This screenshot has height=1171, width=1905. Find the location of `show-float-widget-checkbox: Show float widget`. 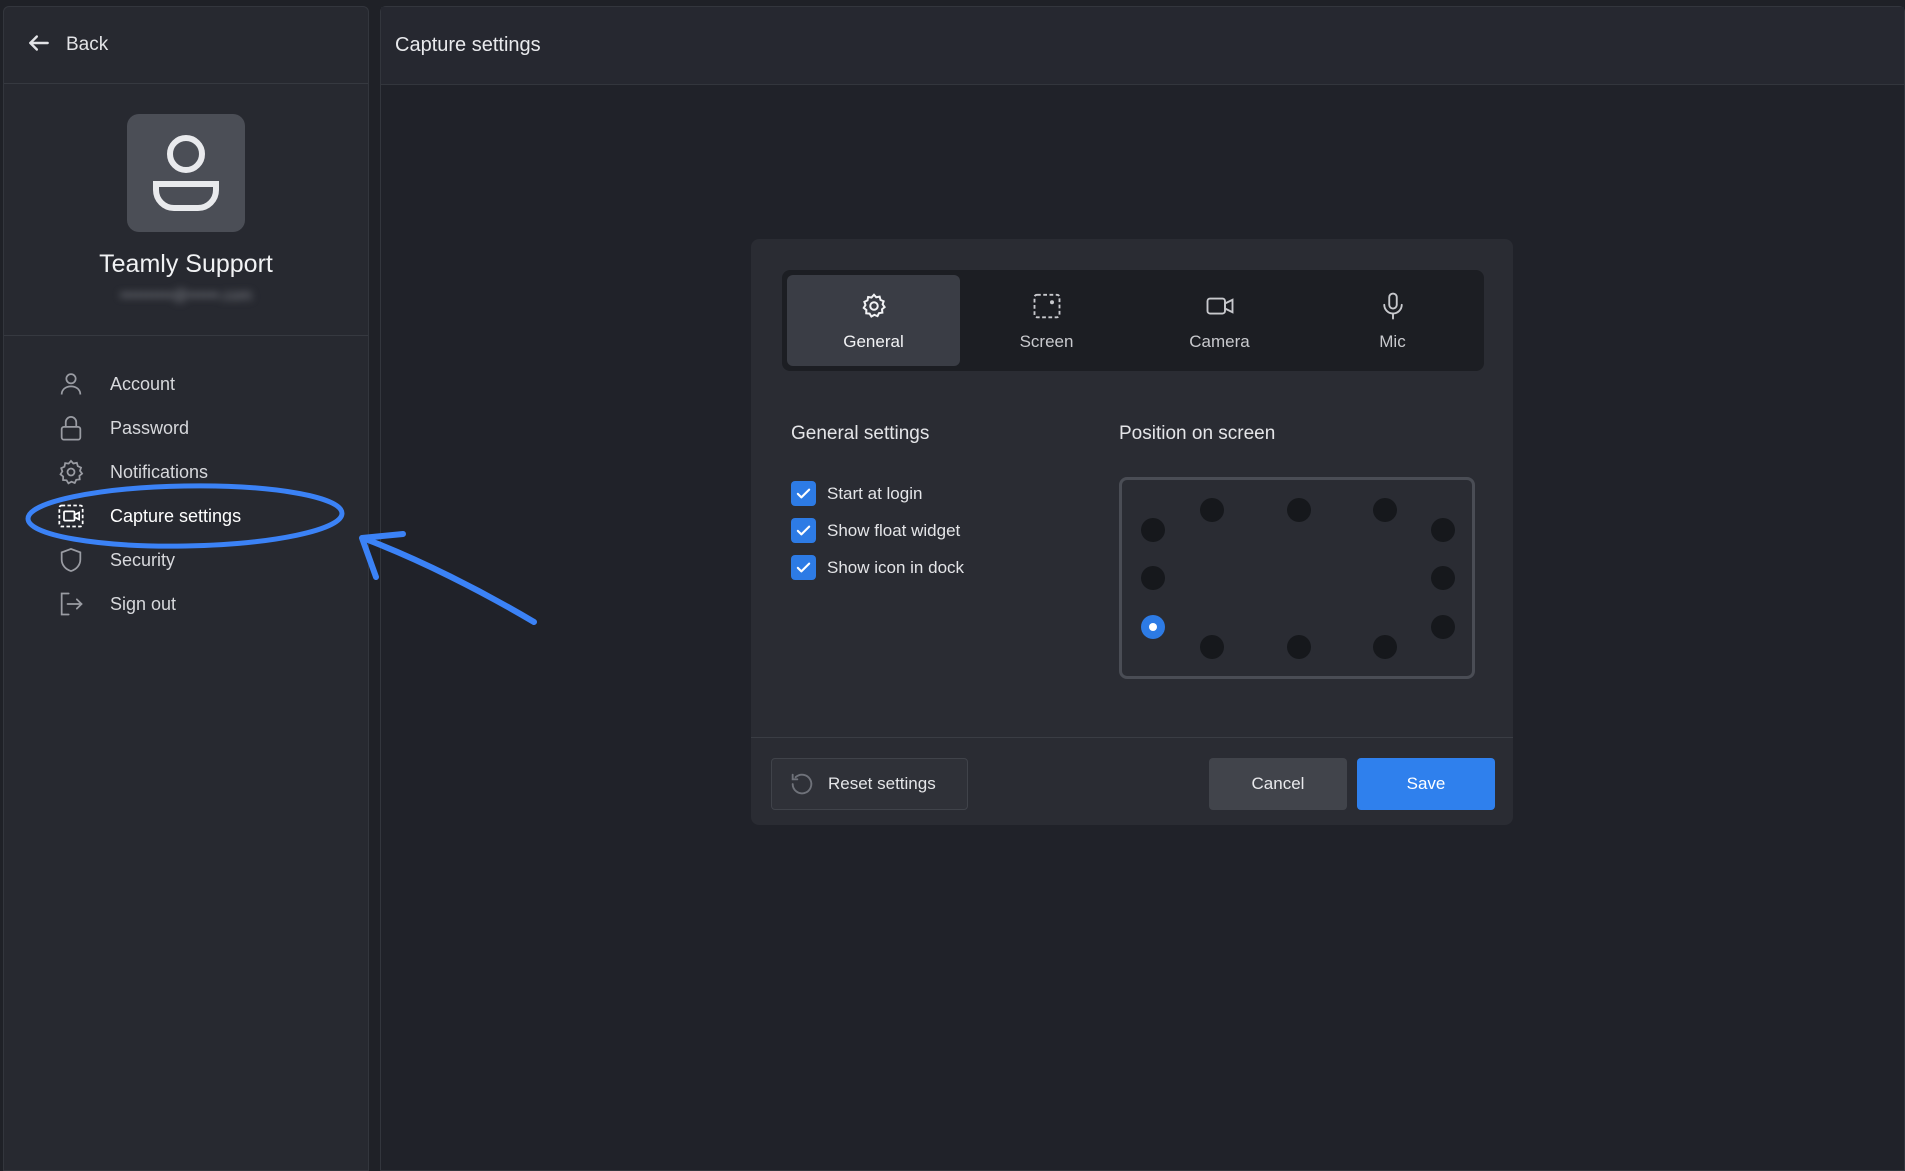

show-float-widget-checkbox: Show float widget is located at coordinates (877, 530).